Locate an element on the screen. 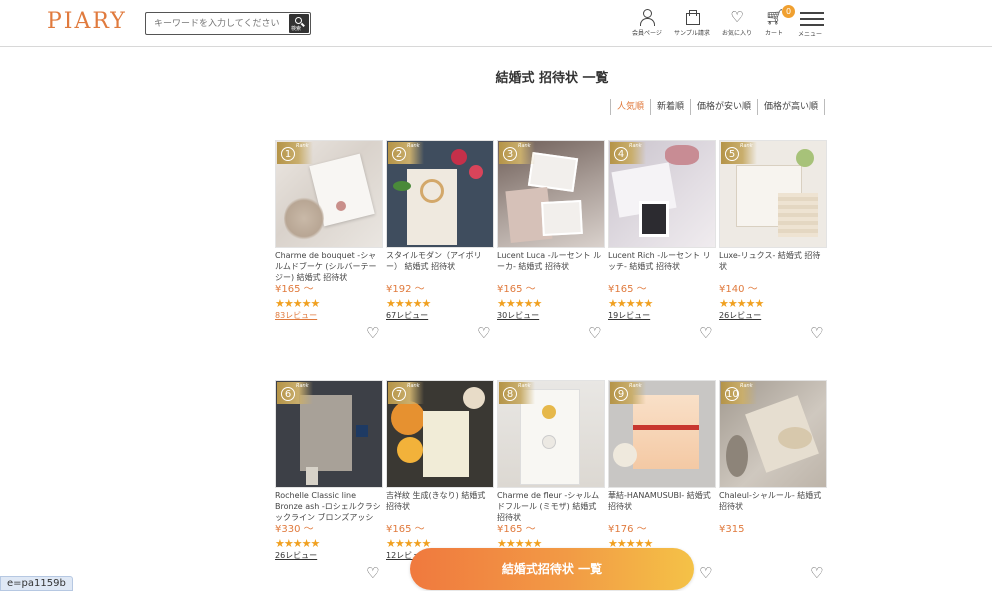 The height and width of the screenshot is (591, 992). search-button-label: 検索 is located at coordinates (296, 29).